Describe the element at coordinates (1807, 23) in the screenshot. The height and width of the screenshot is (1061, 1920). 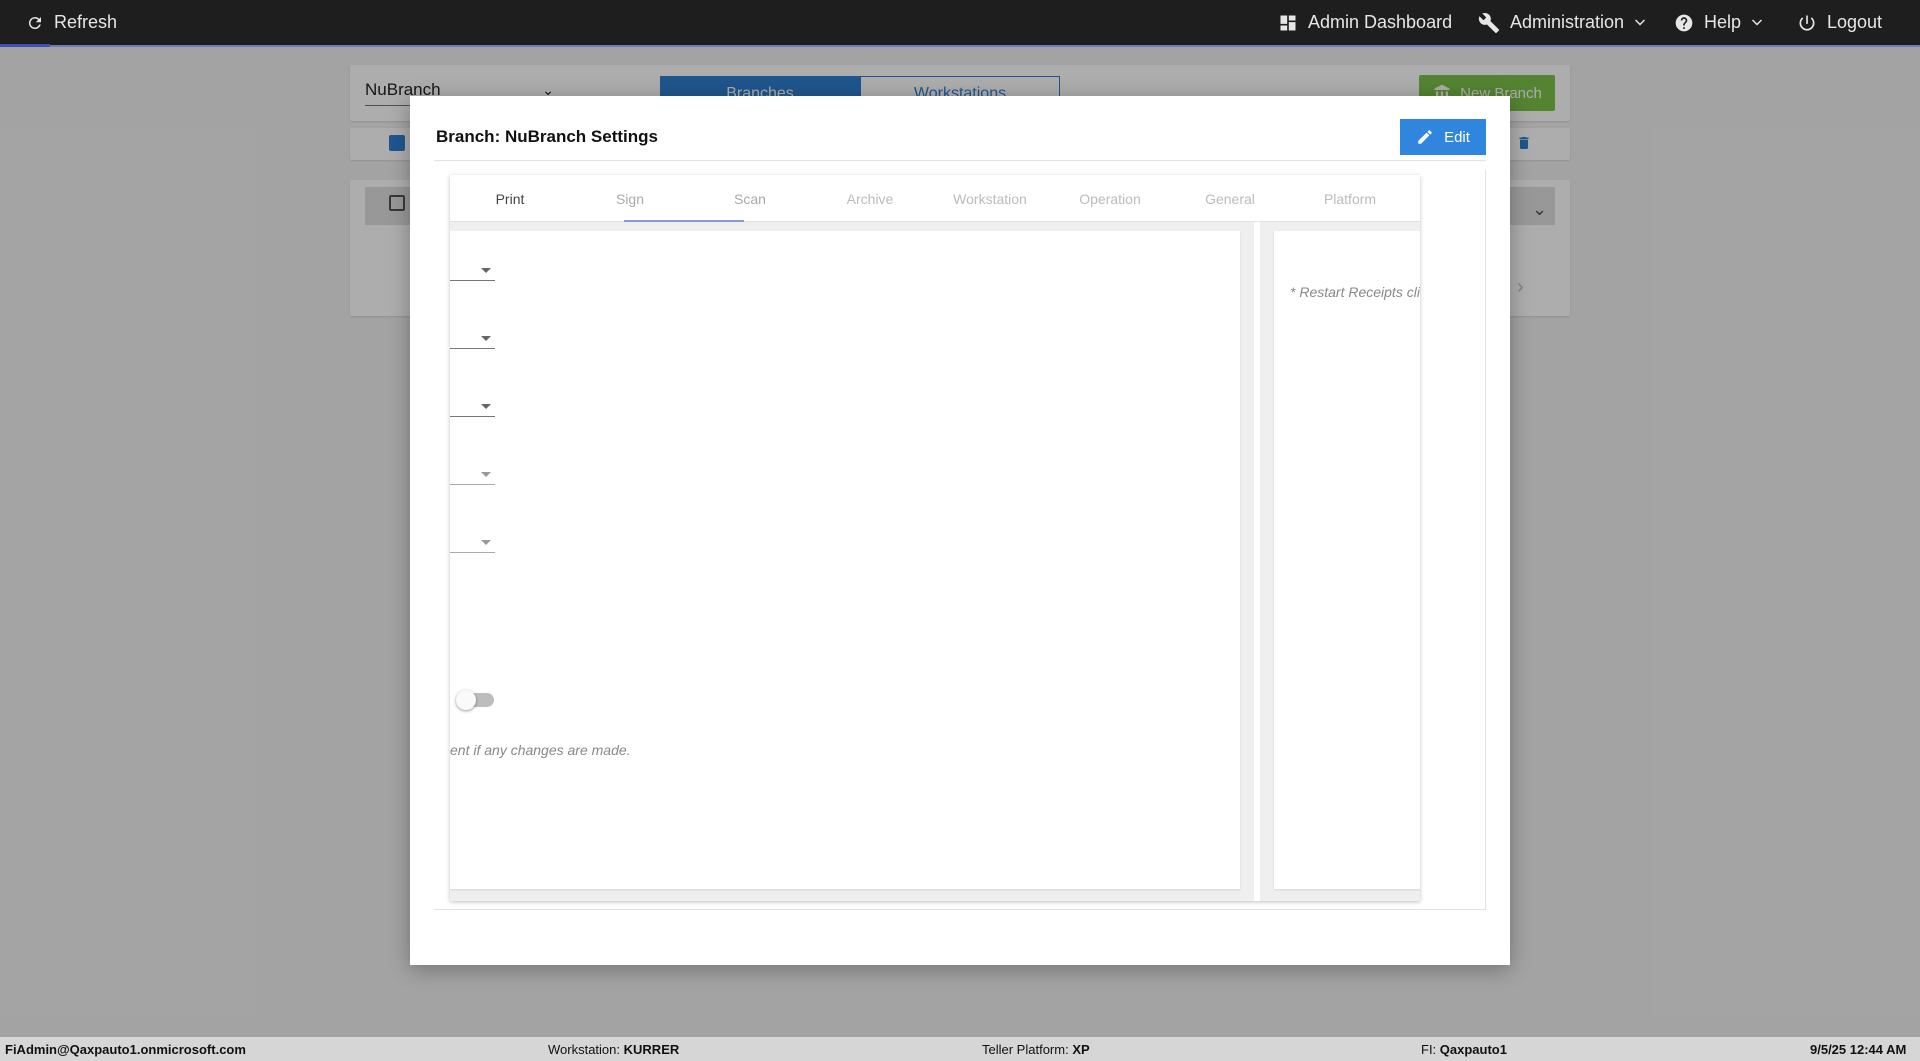
I see `power-icon` at that location.